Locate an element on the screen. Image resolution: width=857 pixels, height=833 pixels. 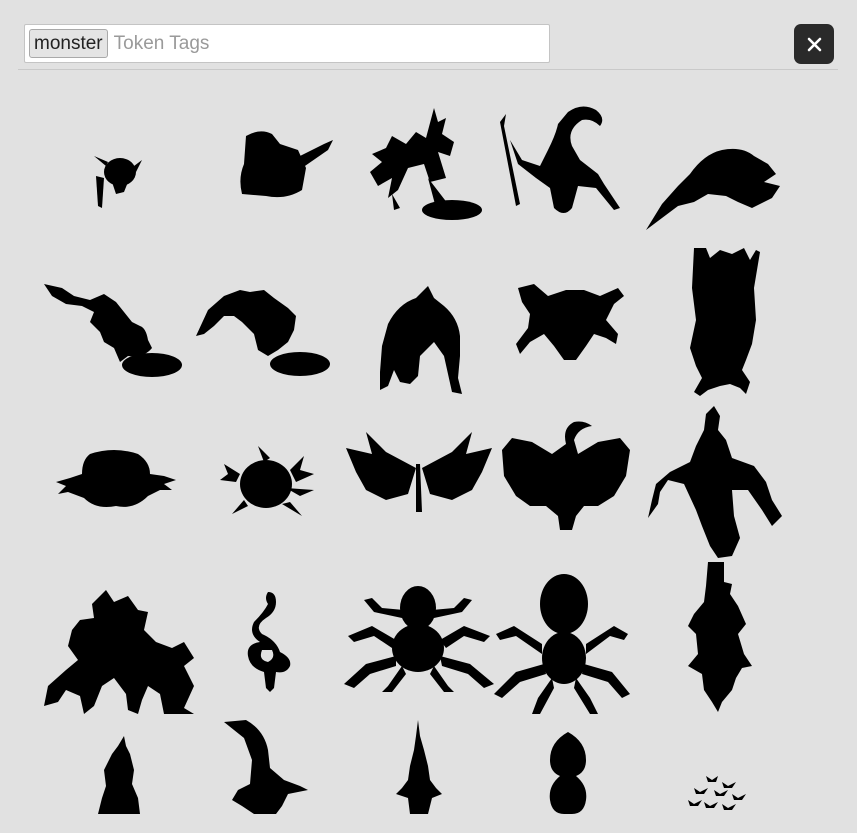
token-hooded-creature is located at coordinates (119, 776).